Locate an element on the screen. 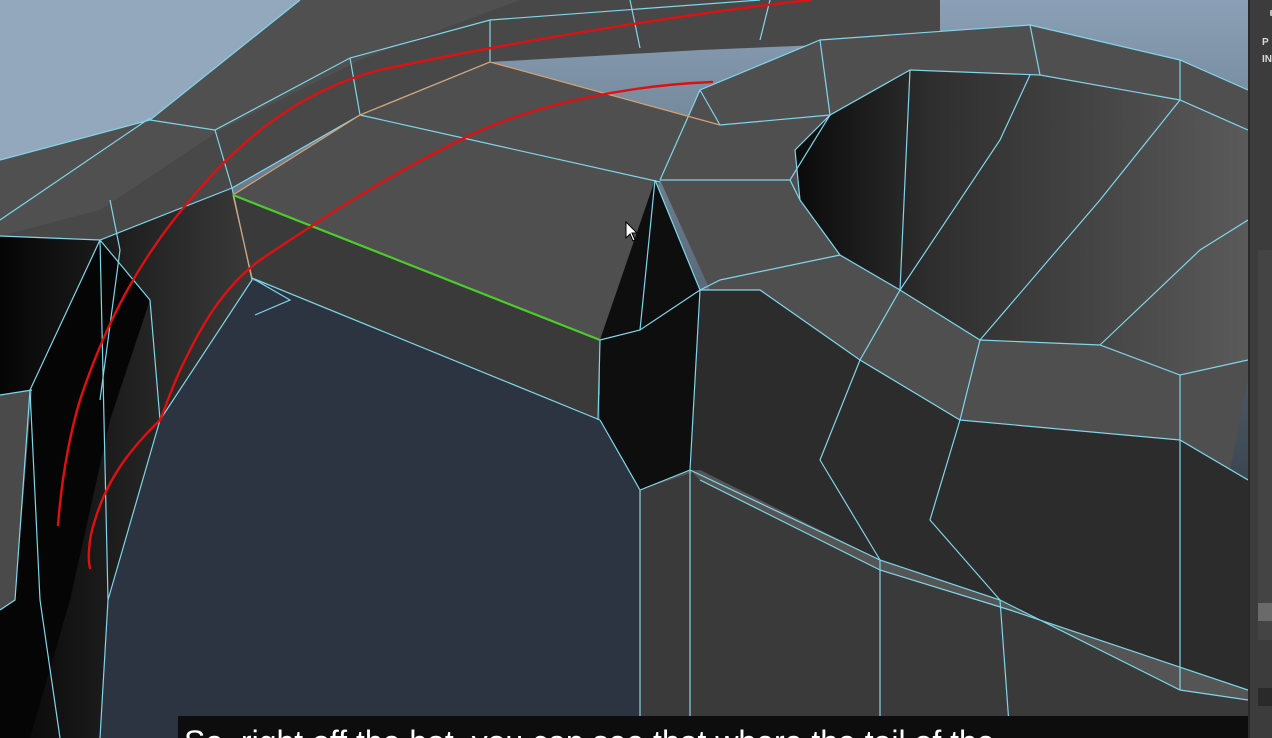 The height and width of the screenshot is (738, 1272). panel-button is located at coordinates (1265, 612).